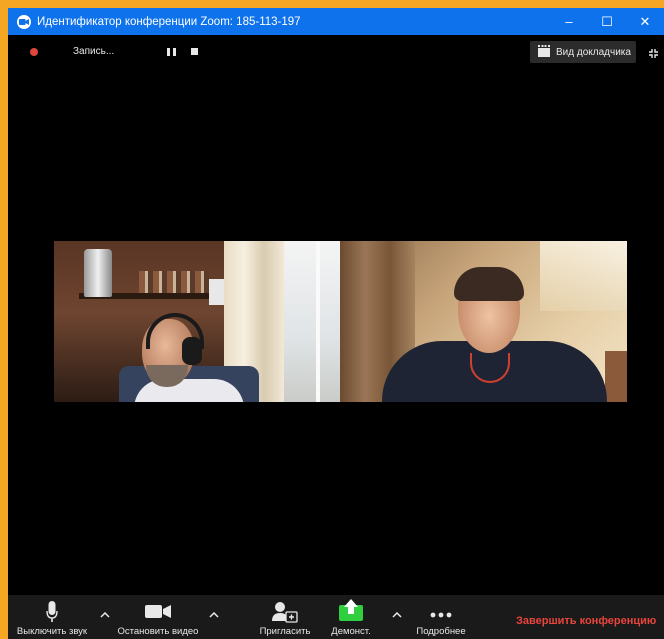 This screenshot has width=664, height=639. What do you see at coordinates (285, 631) in the screenshot?
I see `invite-label: Пригласить` at bounding box center [285, 631].